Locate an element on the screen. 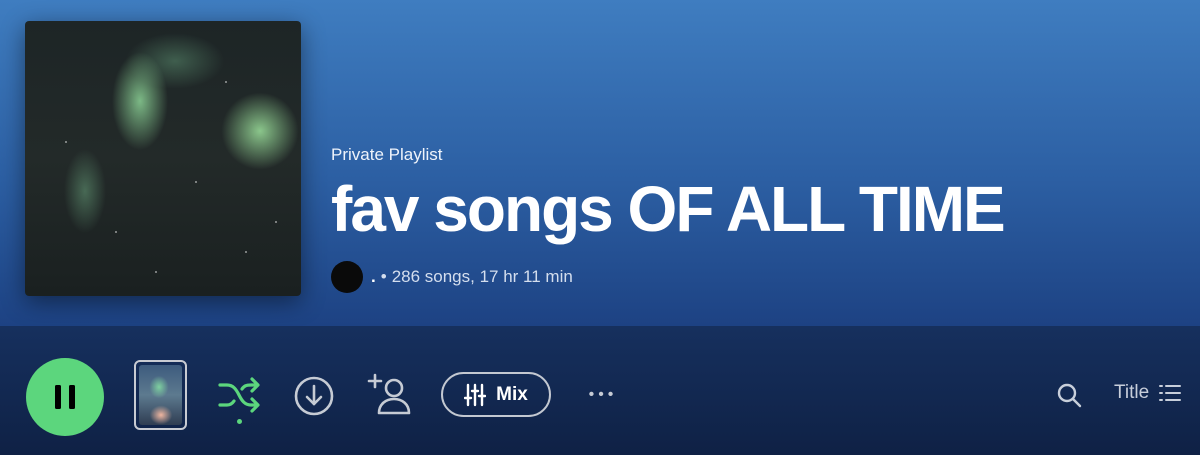 This screenshot has height=455, width=1200. owner-name: . is located at coordinates (373, 277).